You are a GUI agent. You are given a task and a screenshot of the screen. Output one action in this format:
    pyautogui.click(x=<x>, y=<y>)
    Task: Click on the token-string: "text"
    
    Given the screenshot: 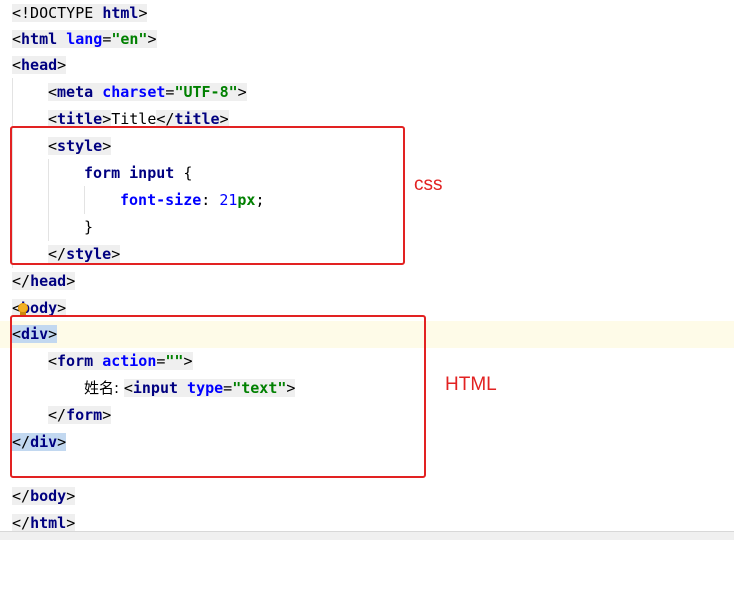 What is the action you would take?
    pyautogui.click(x=259, y=388)
    